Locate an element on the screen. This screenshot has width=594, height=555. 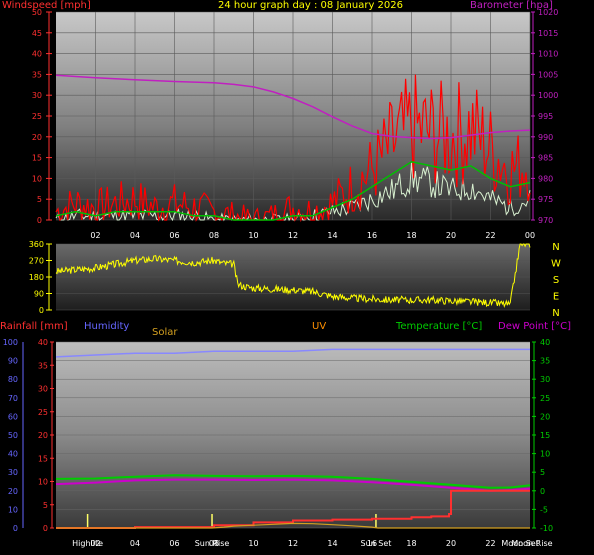
climate-x-tick-label: Moon Rise is located at coordinates (531, 543).